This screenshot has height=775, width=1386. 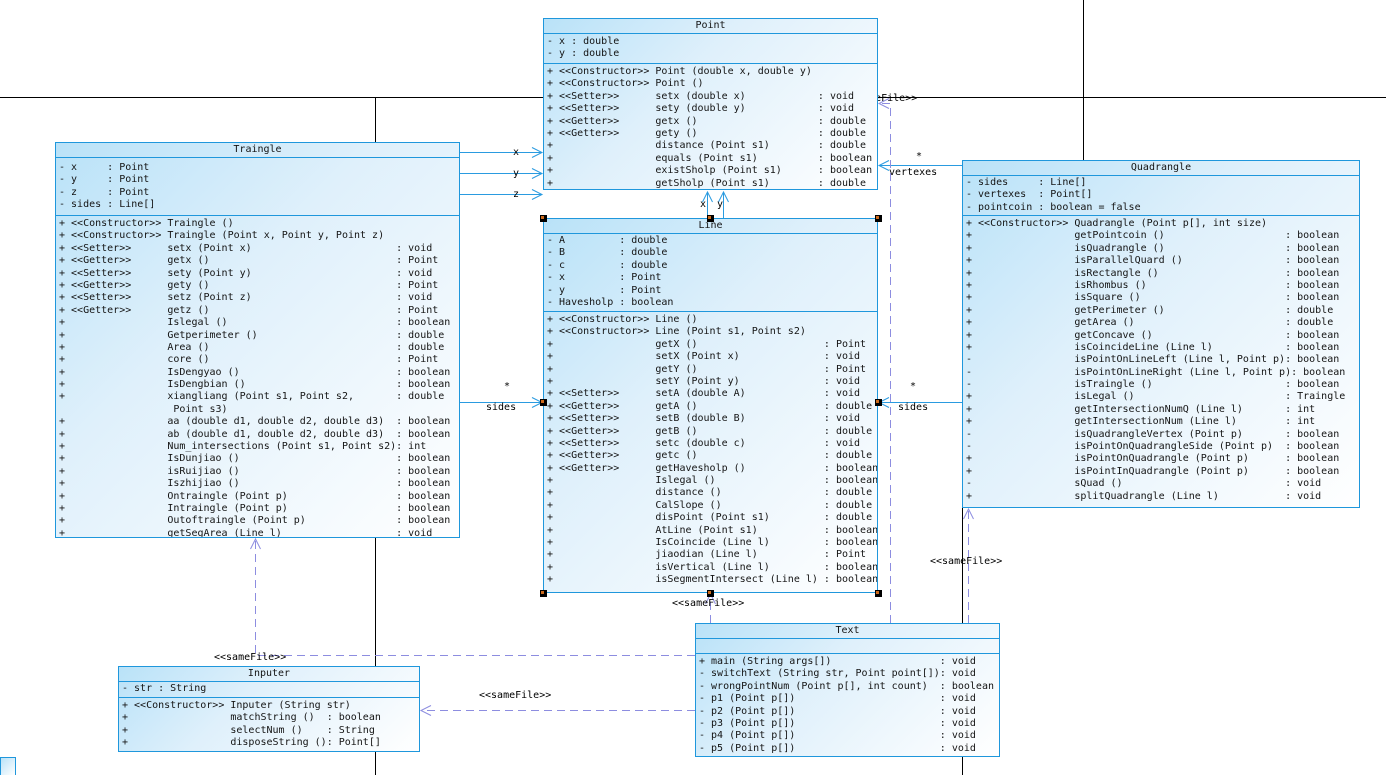 What do you see at coordinates (248, 730) in the screenshot?
I see `method-row: + selectNum (): String` at bounding box center [248, 730].